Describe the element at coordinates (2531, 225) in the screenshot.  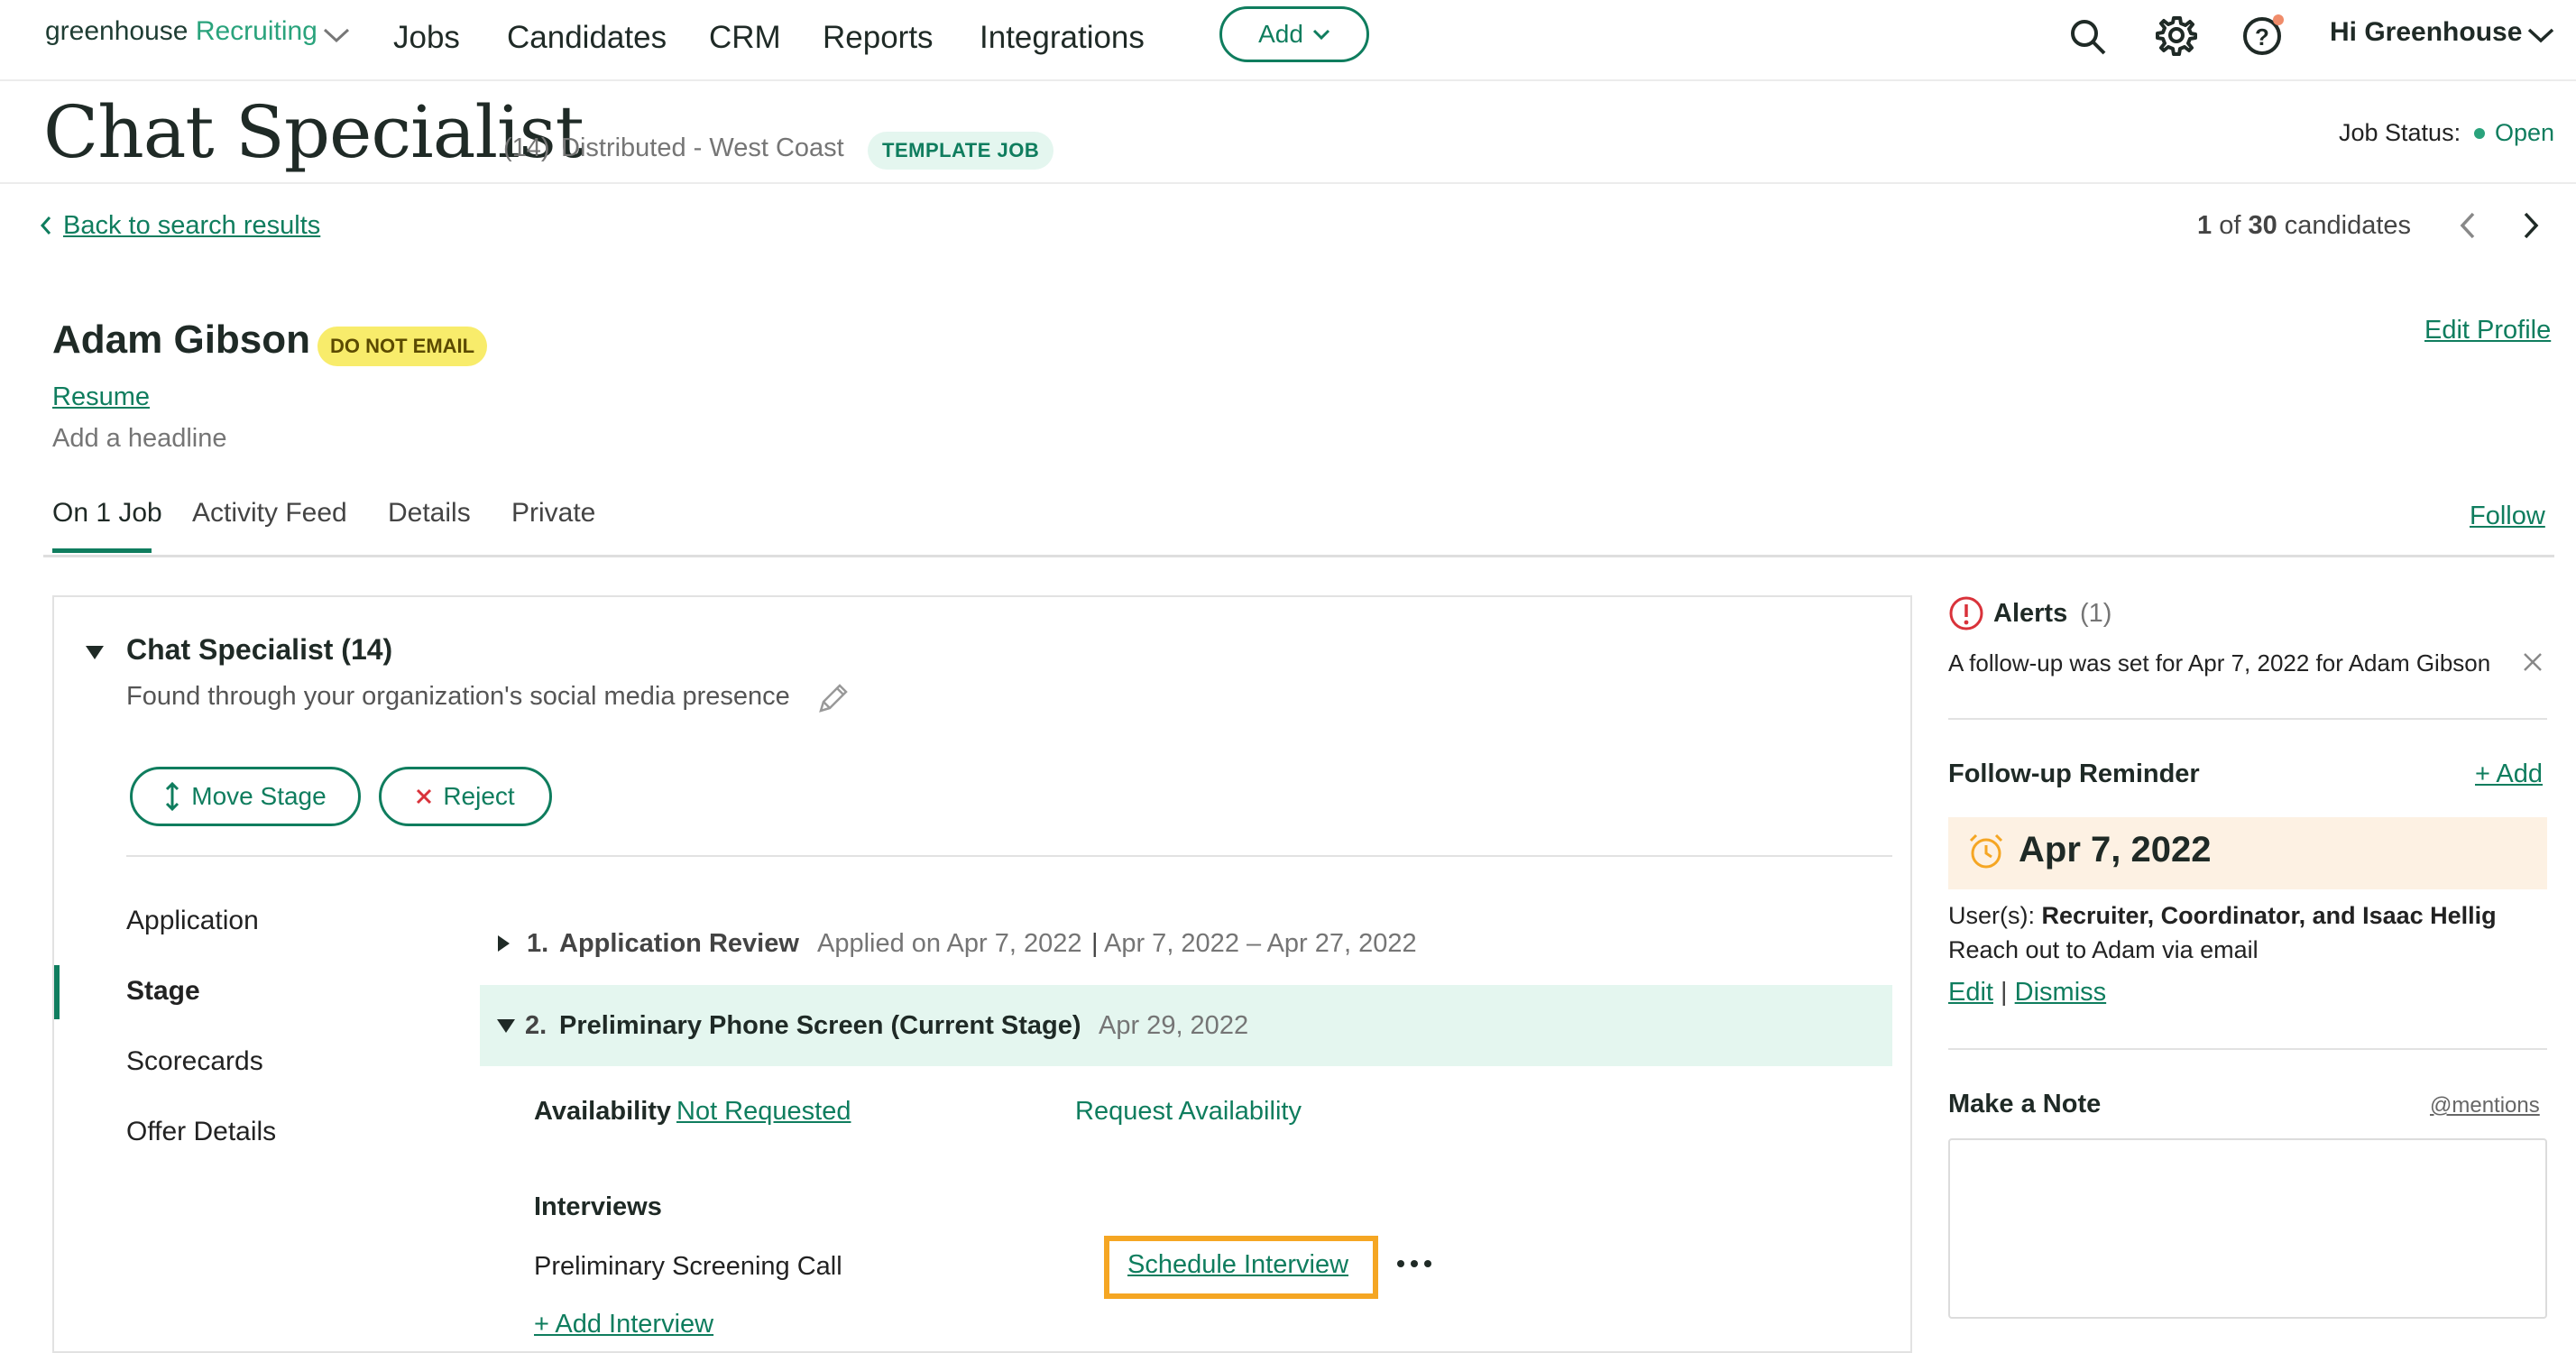
I see `next-candidate-icon` at that location.